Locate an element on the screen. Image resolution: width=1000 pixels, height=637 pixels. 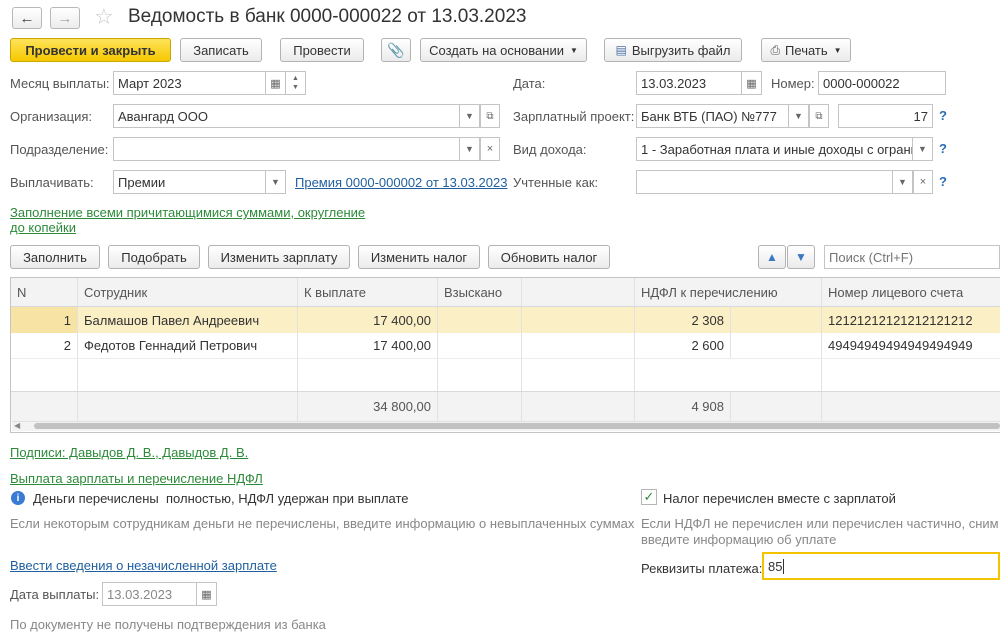
printer-icon: ⎙ is located at coordinates (775, 49).